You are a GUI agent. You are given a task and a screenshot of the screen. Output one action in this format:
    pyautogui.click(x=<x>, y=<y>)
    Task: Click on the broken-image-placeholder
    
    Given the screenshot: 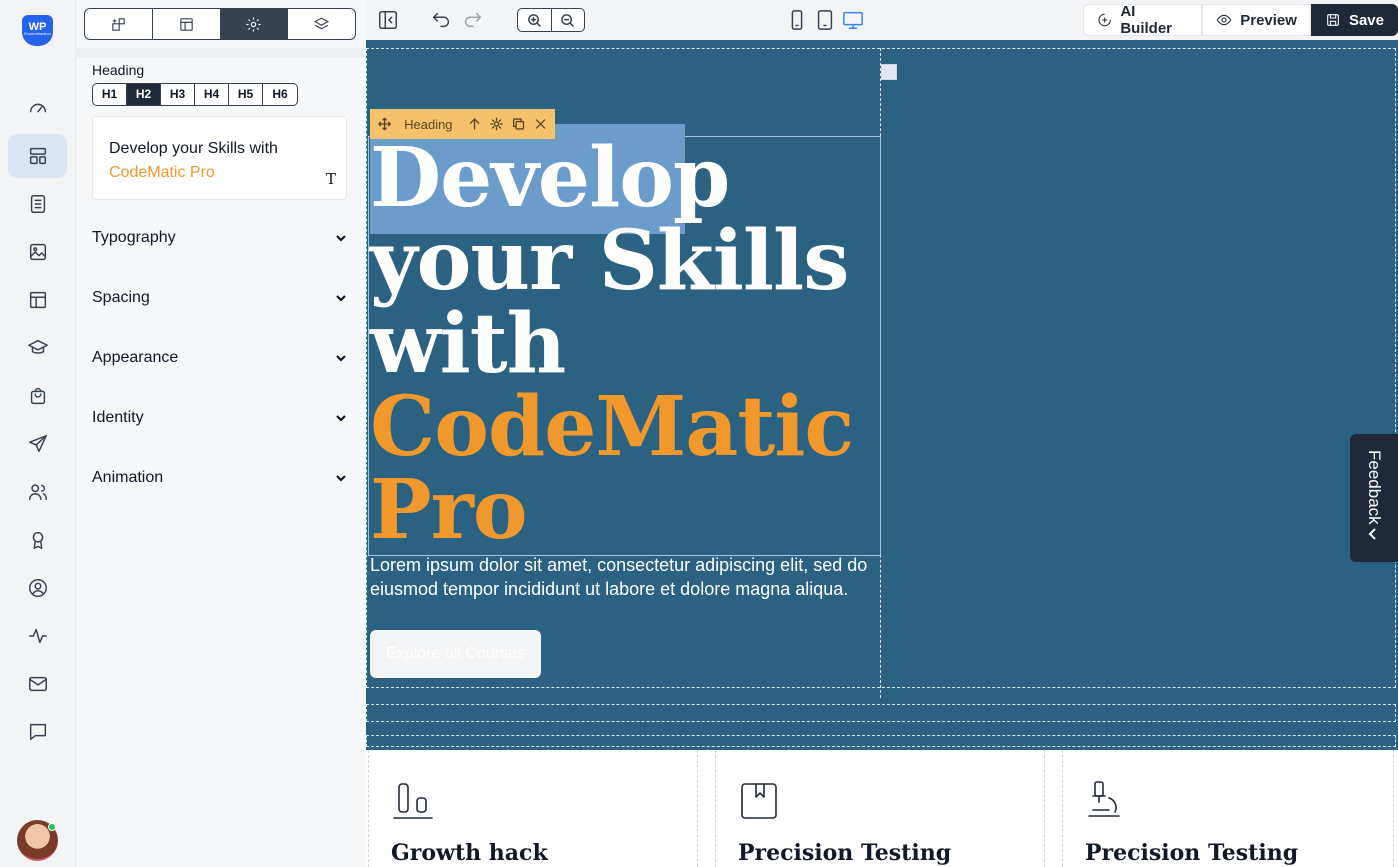 What is the action you would take?
    pyautogui.click(x=889, y=72)
    